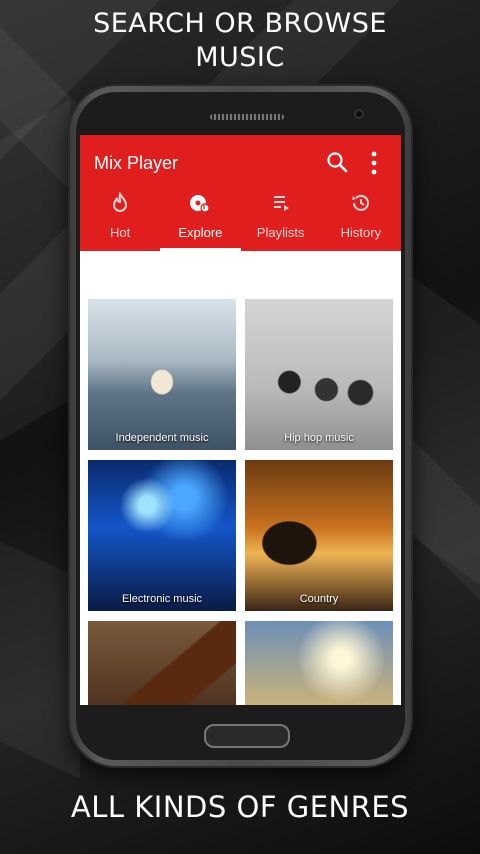 The width and height of the screenshot is (480, 854). What do you see at coordinates (200, 220) in the screenshot?
I see `tab-explore: Explore` at bounding box center [200, 220].